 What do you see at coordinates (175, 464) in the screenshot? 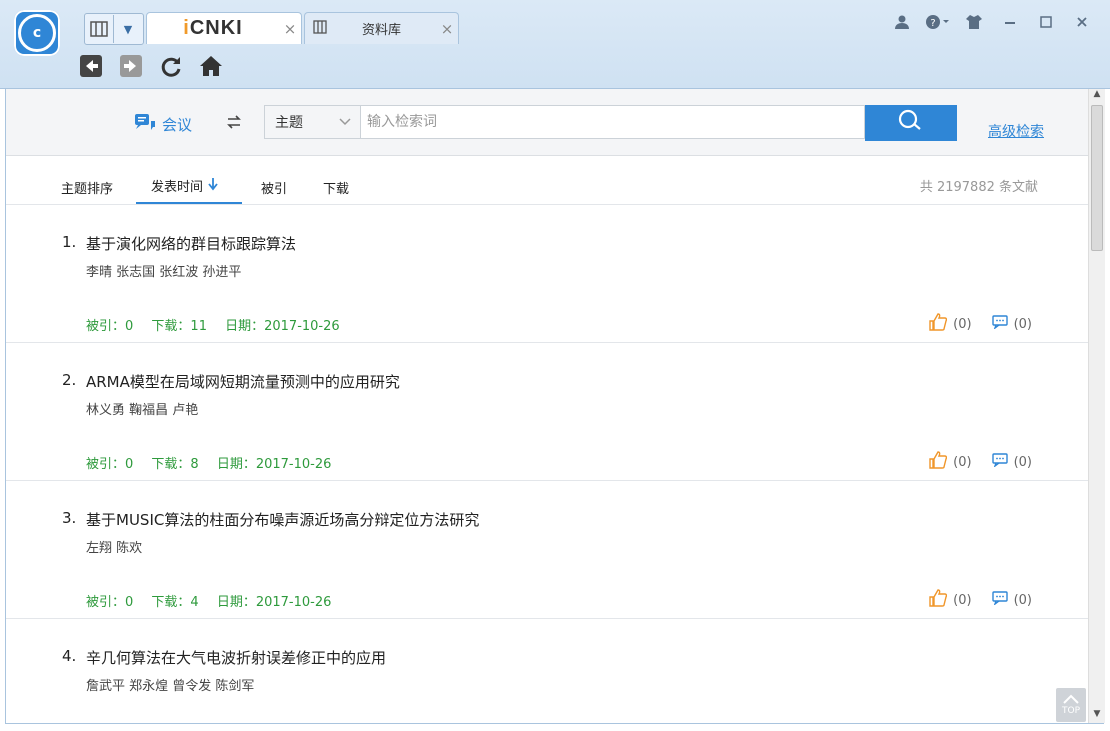
I see `download-count: 下载：8` at bounding box center [175, 464].